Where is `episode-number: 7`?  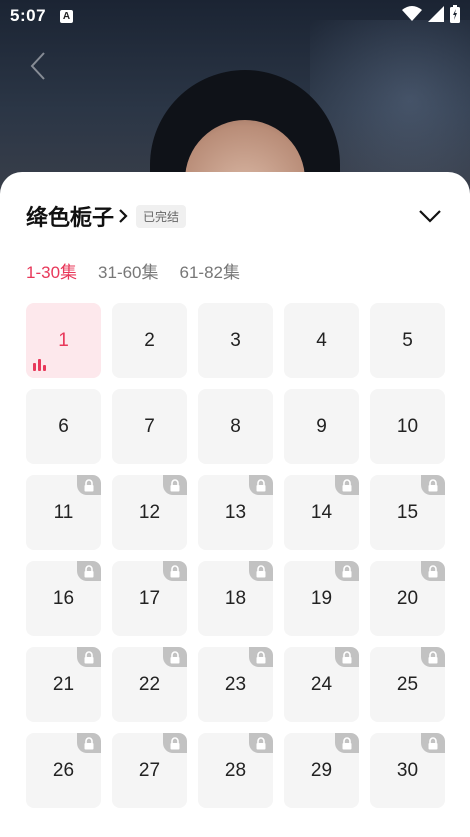
episode-number: 7 is located at coordinates (149, 426).